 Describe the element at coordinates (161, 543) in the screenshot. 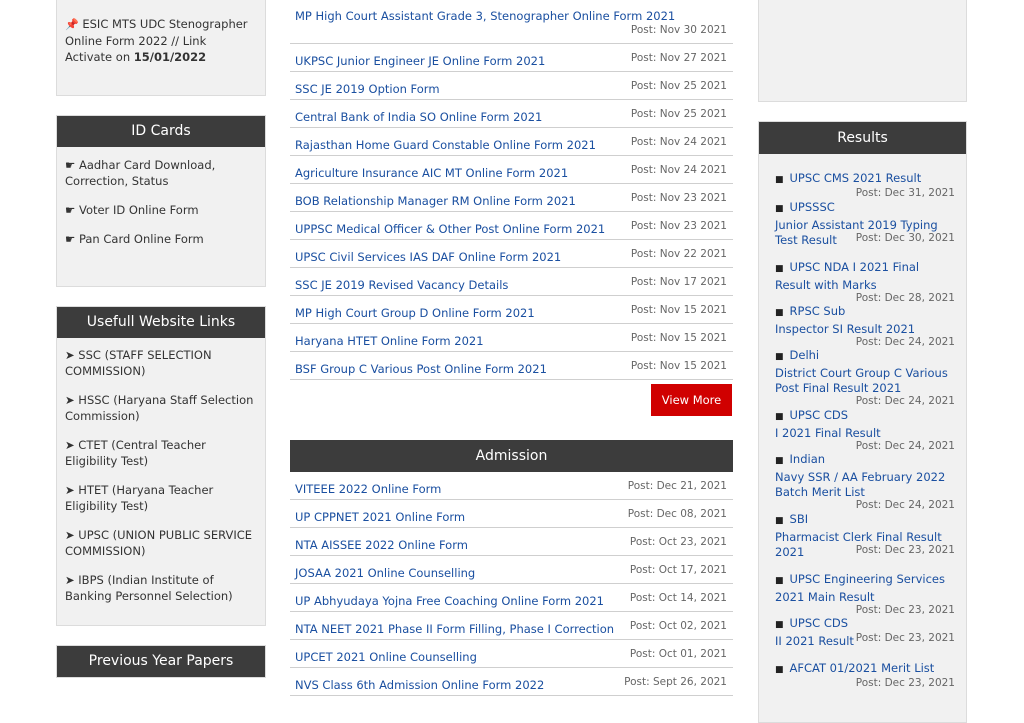

I see `useful-link-item: ➤ UPSC (UNION PUBLIC SERVICE COMMISSION)` at that location.